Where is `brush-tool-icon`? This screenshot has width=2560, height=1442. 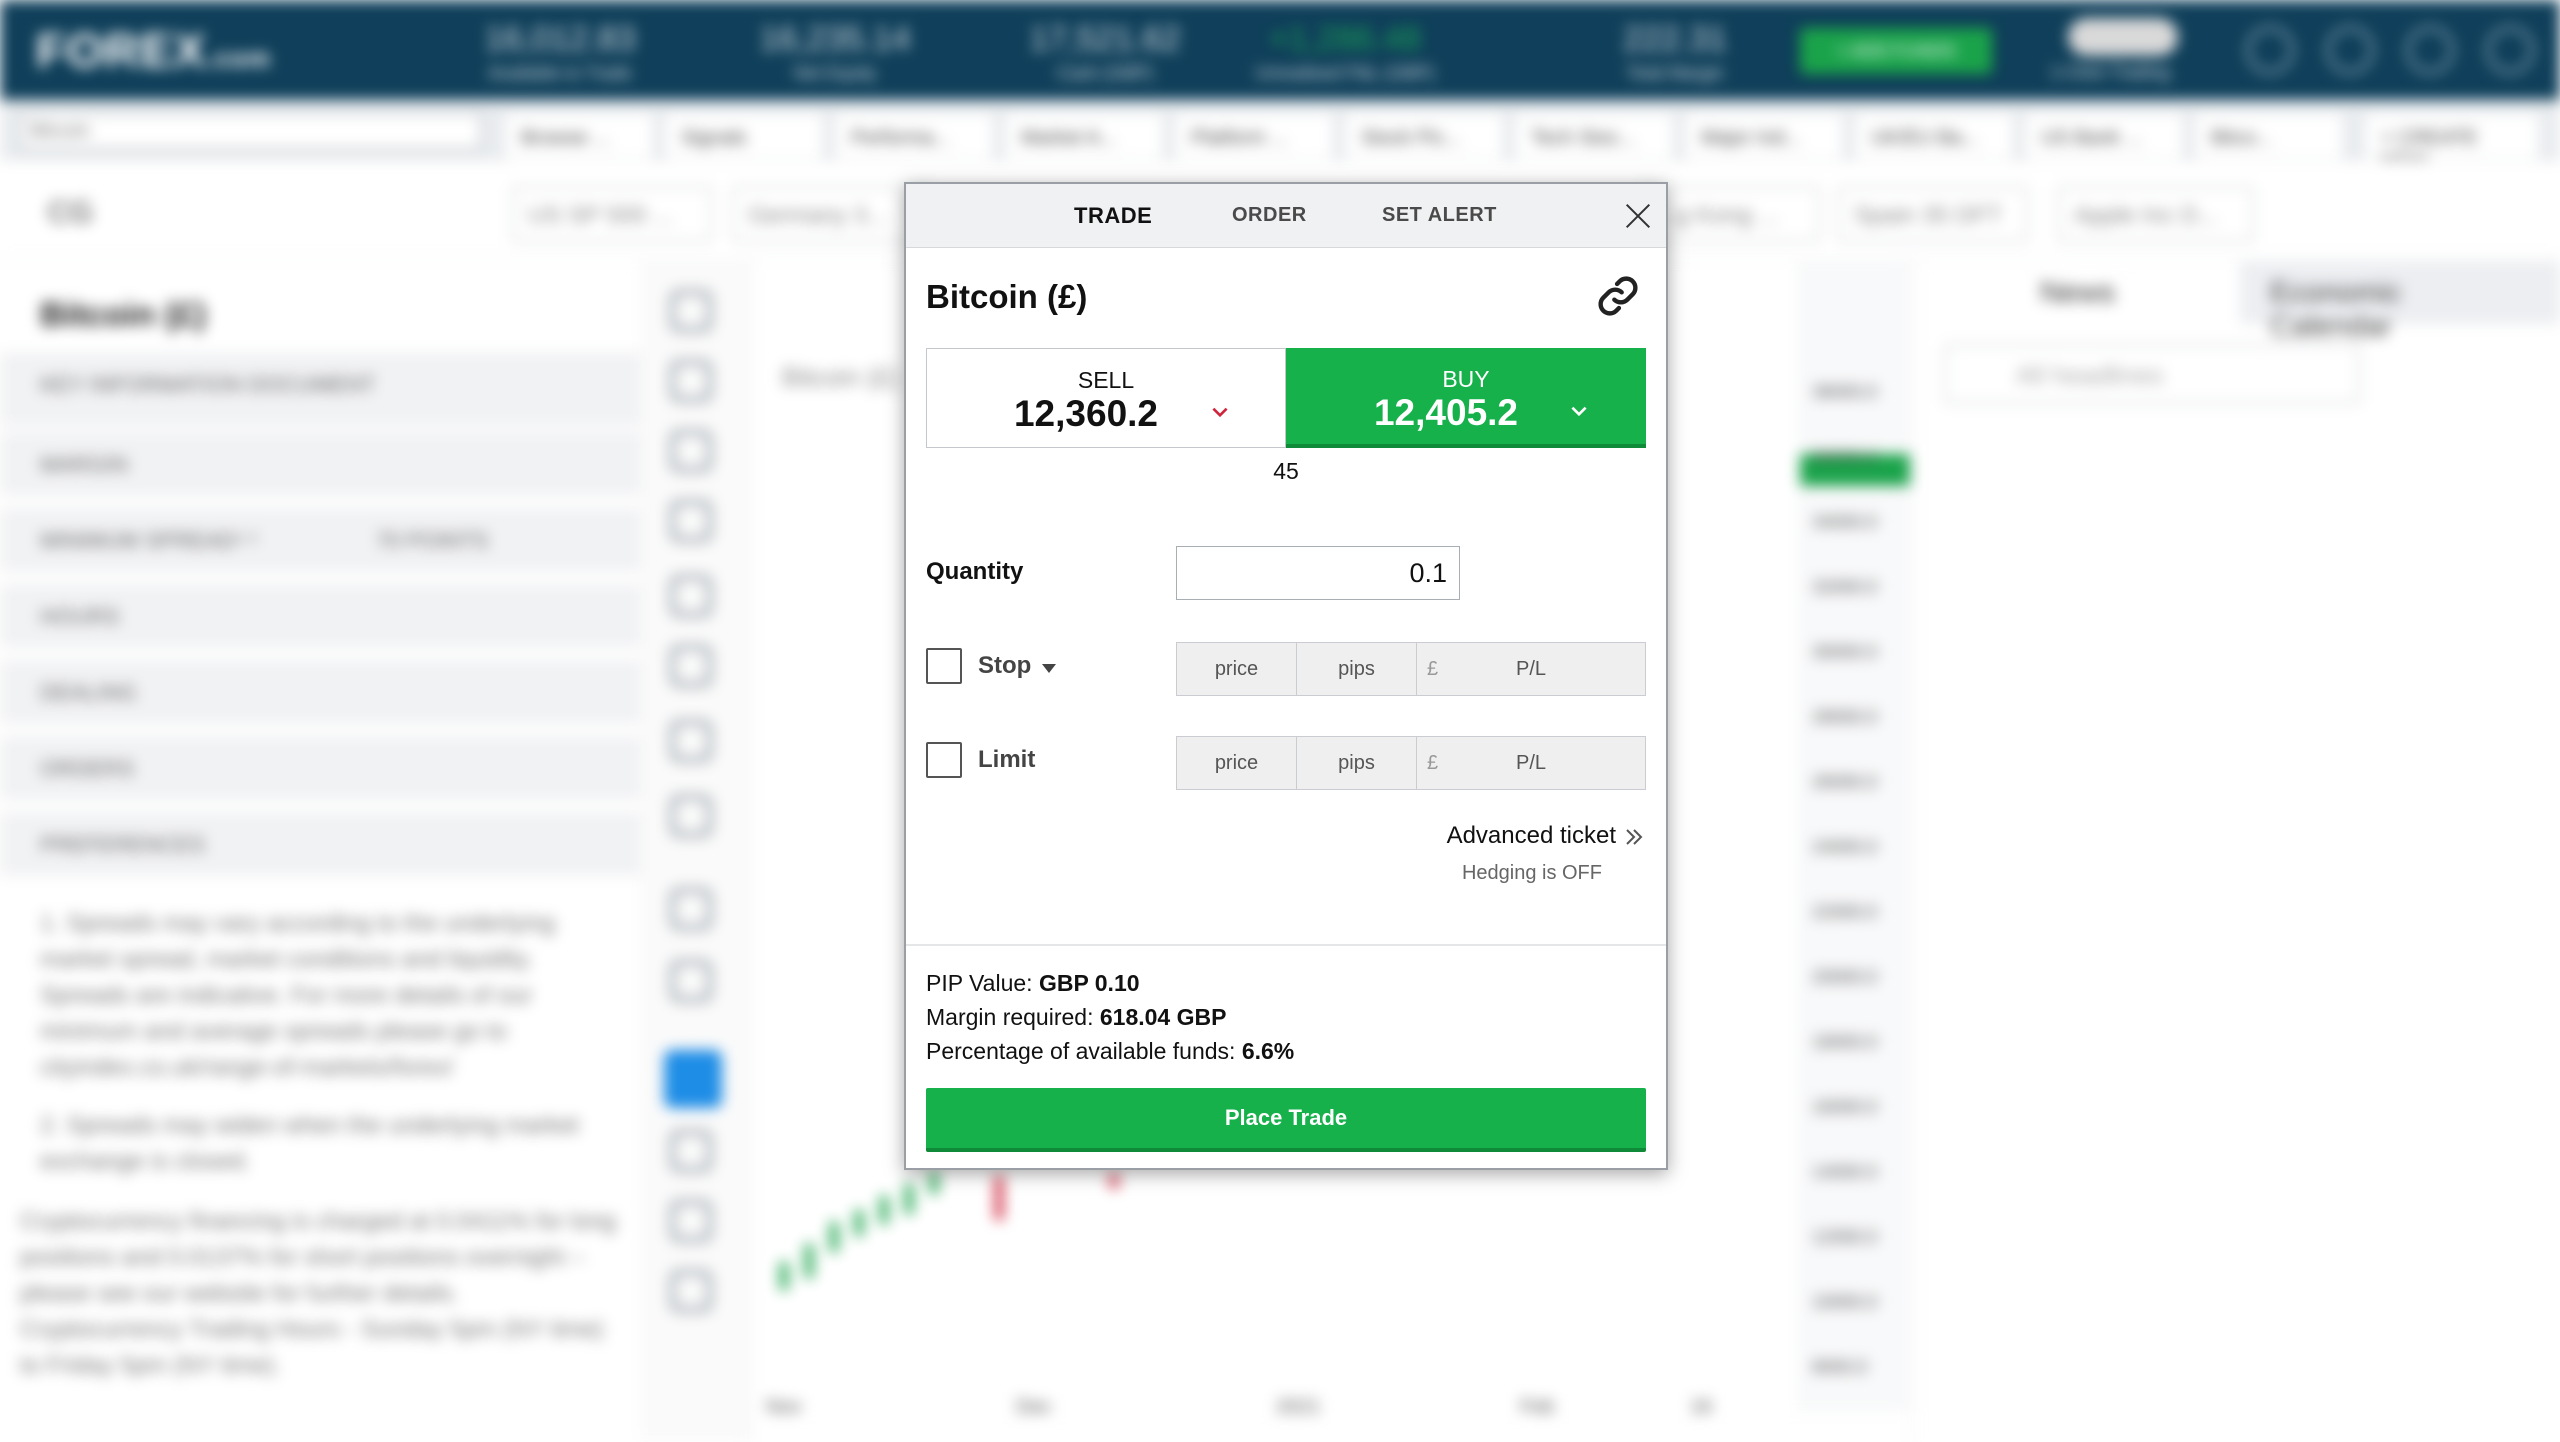 brush-tool-icon is located at coordinates (691, 521).